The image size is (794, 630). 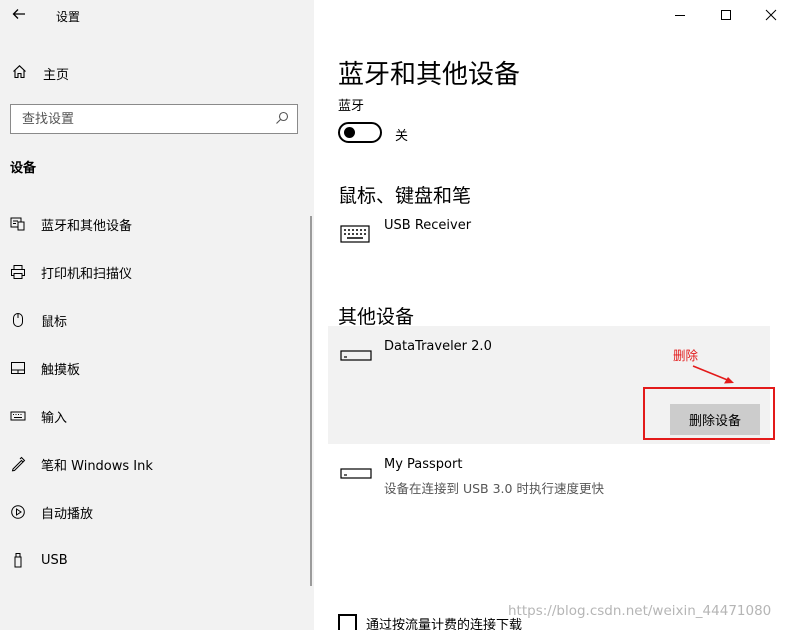 I want to click on bluetooth-label: 蓝牙, so click(x=351, y=106).